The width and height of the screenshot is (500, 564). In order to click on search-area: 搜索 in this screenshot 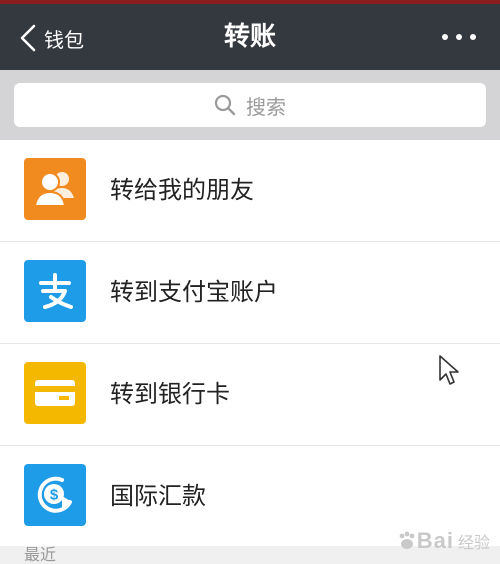, I will do `click(250, 105)`.